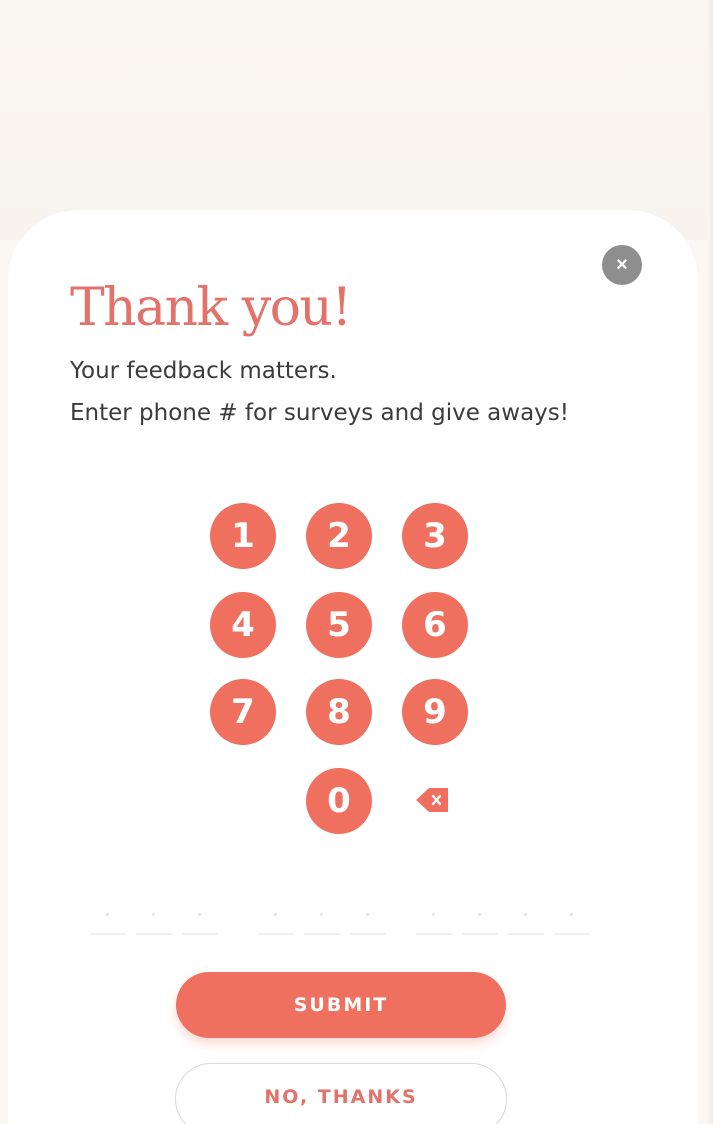 The width and height of the screenshot is (713, 1124). I want to click on submit-button: SUBMIT, so click(341, 1005).